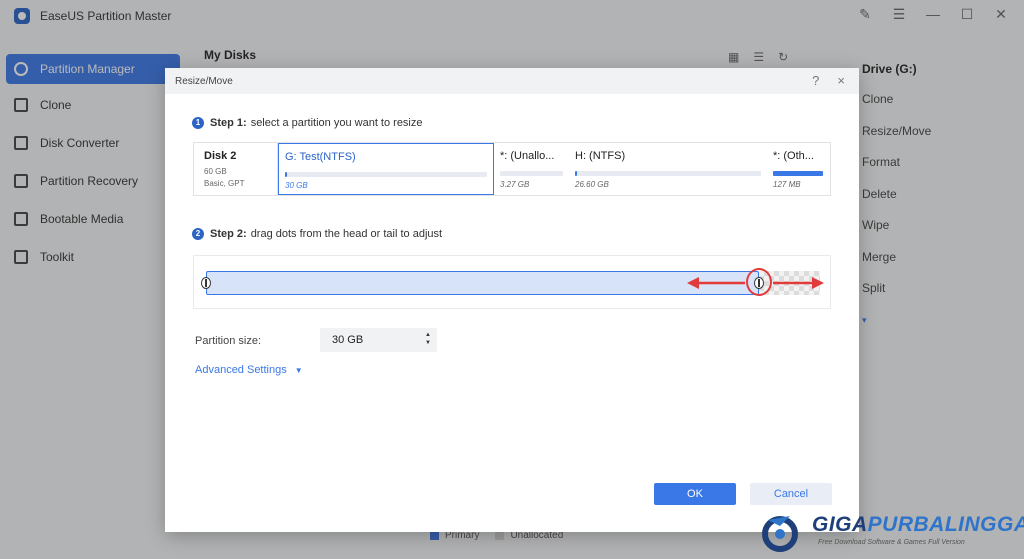  What do you see at coordinates (320, 157) in the screenshot?
I see `partition-name: G: Test(NTFS)` at bounding box center [320, 157].